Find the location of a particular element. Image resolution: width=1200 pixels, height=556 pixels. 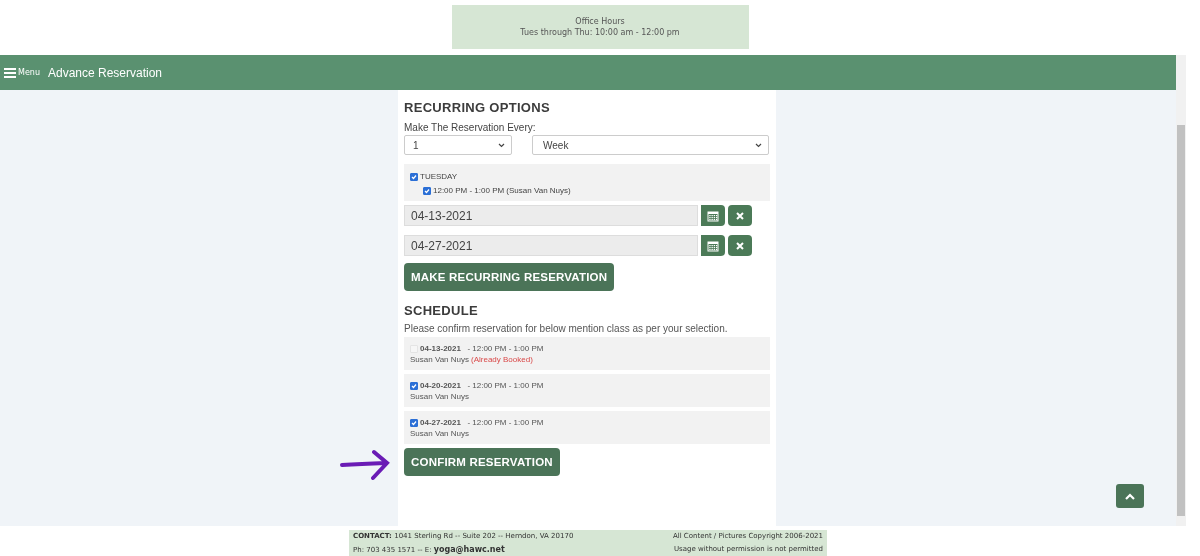

scrollbar is located at coordinates (1181, 320).